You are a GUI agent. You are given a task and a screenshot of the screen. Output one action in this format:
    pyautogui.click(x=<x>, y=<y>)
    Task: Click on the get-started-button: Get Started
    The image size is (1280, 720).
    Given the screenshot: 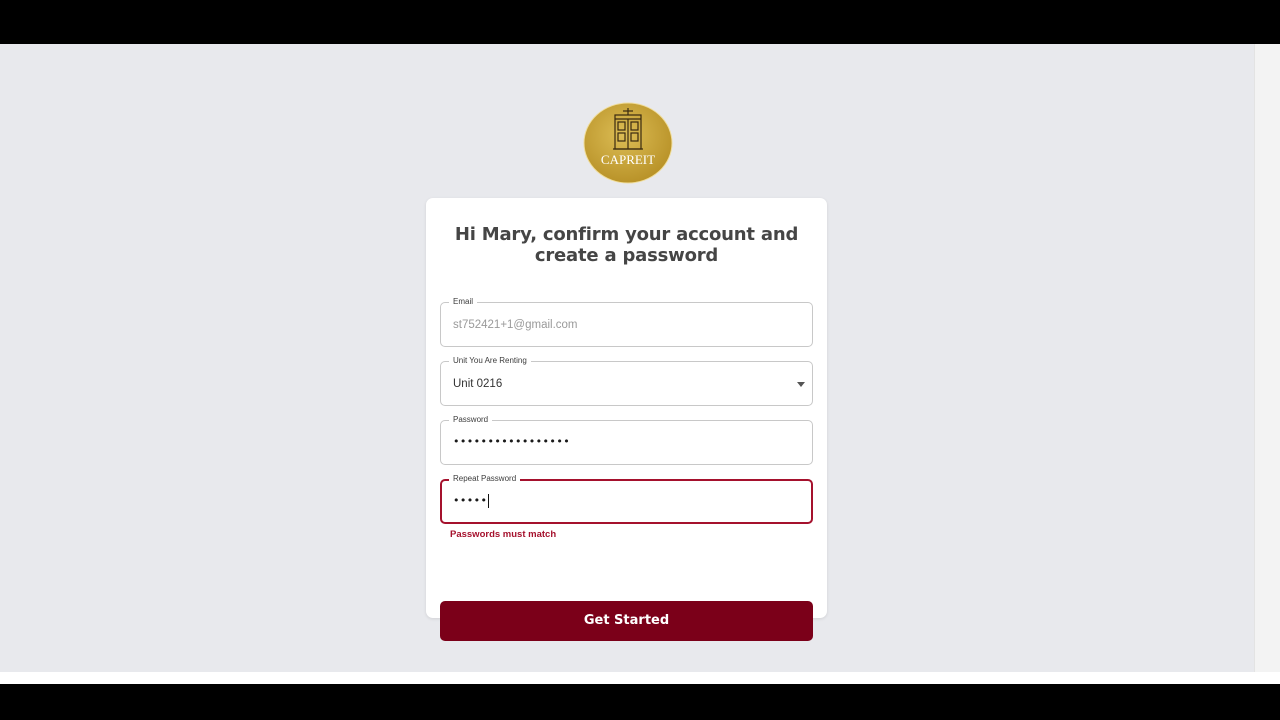 What is the action you would take?
    pyautogui.click(x=626, y=621)
    